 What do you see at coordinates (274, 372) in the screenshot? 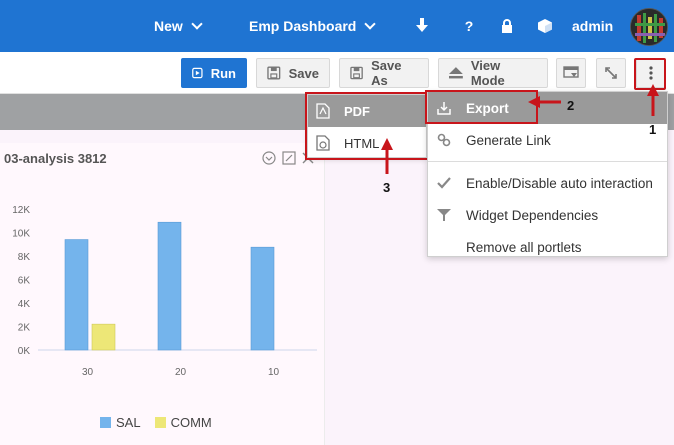
I see `x-tick-label: 10` at bounding box center [274, 372].